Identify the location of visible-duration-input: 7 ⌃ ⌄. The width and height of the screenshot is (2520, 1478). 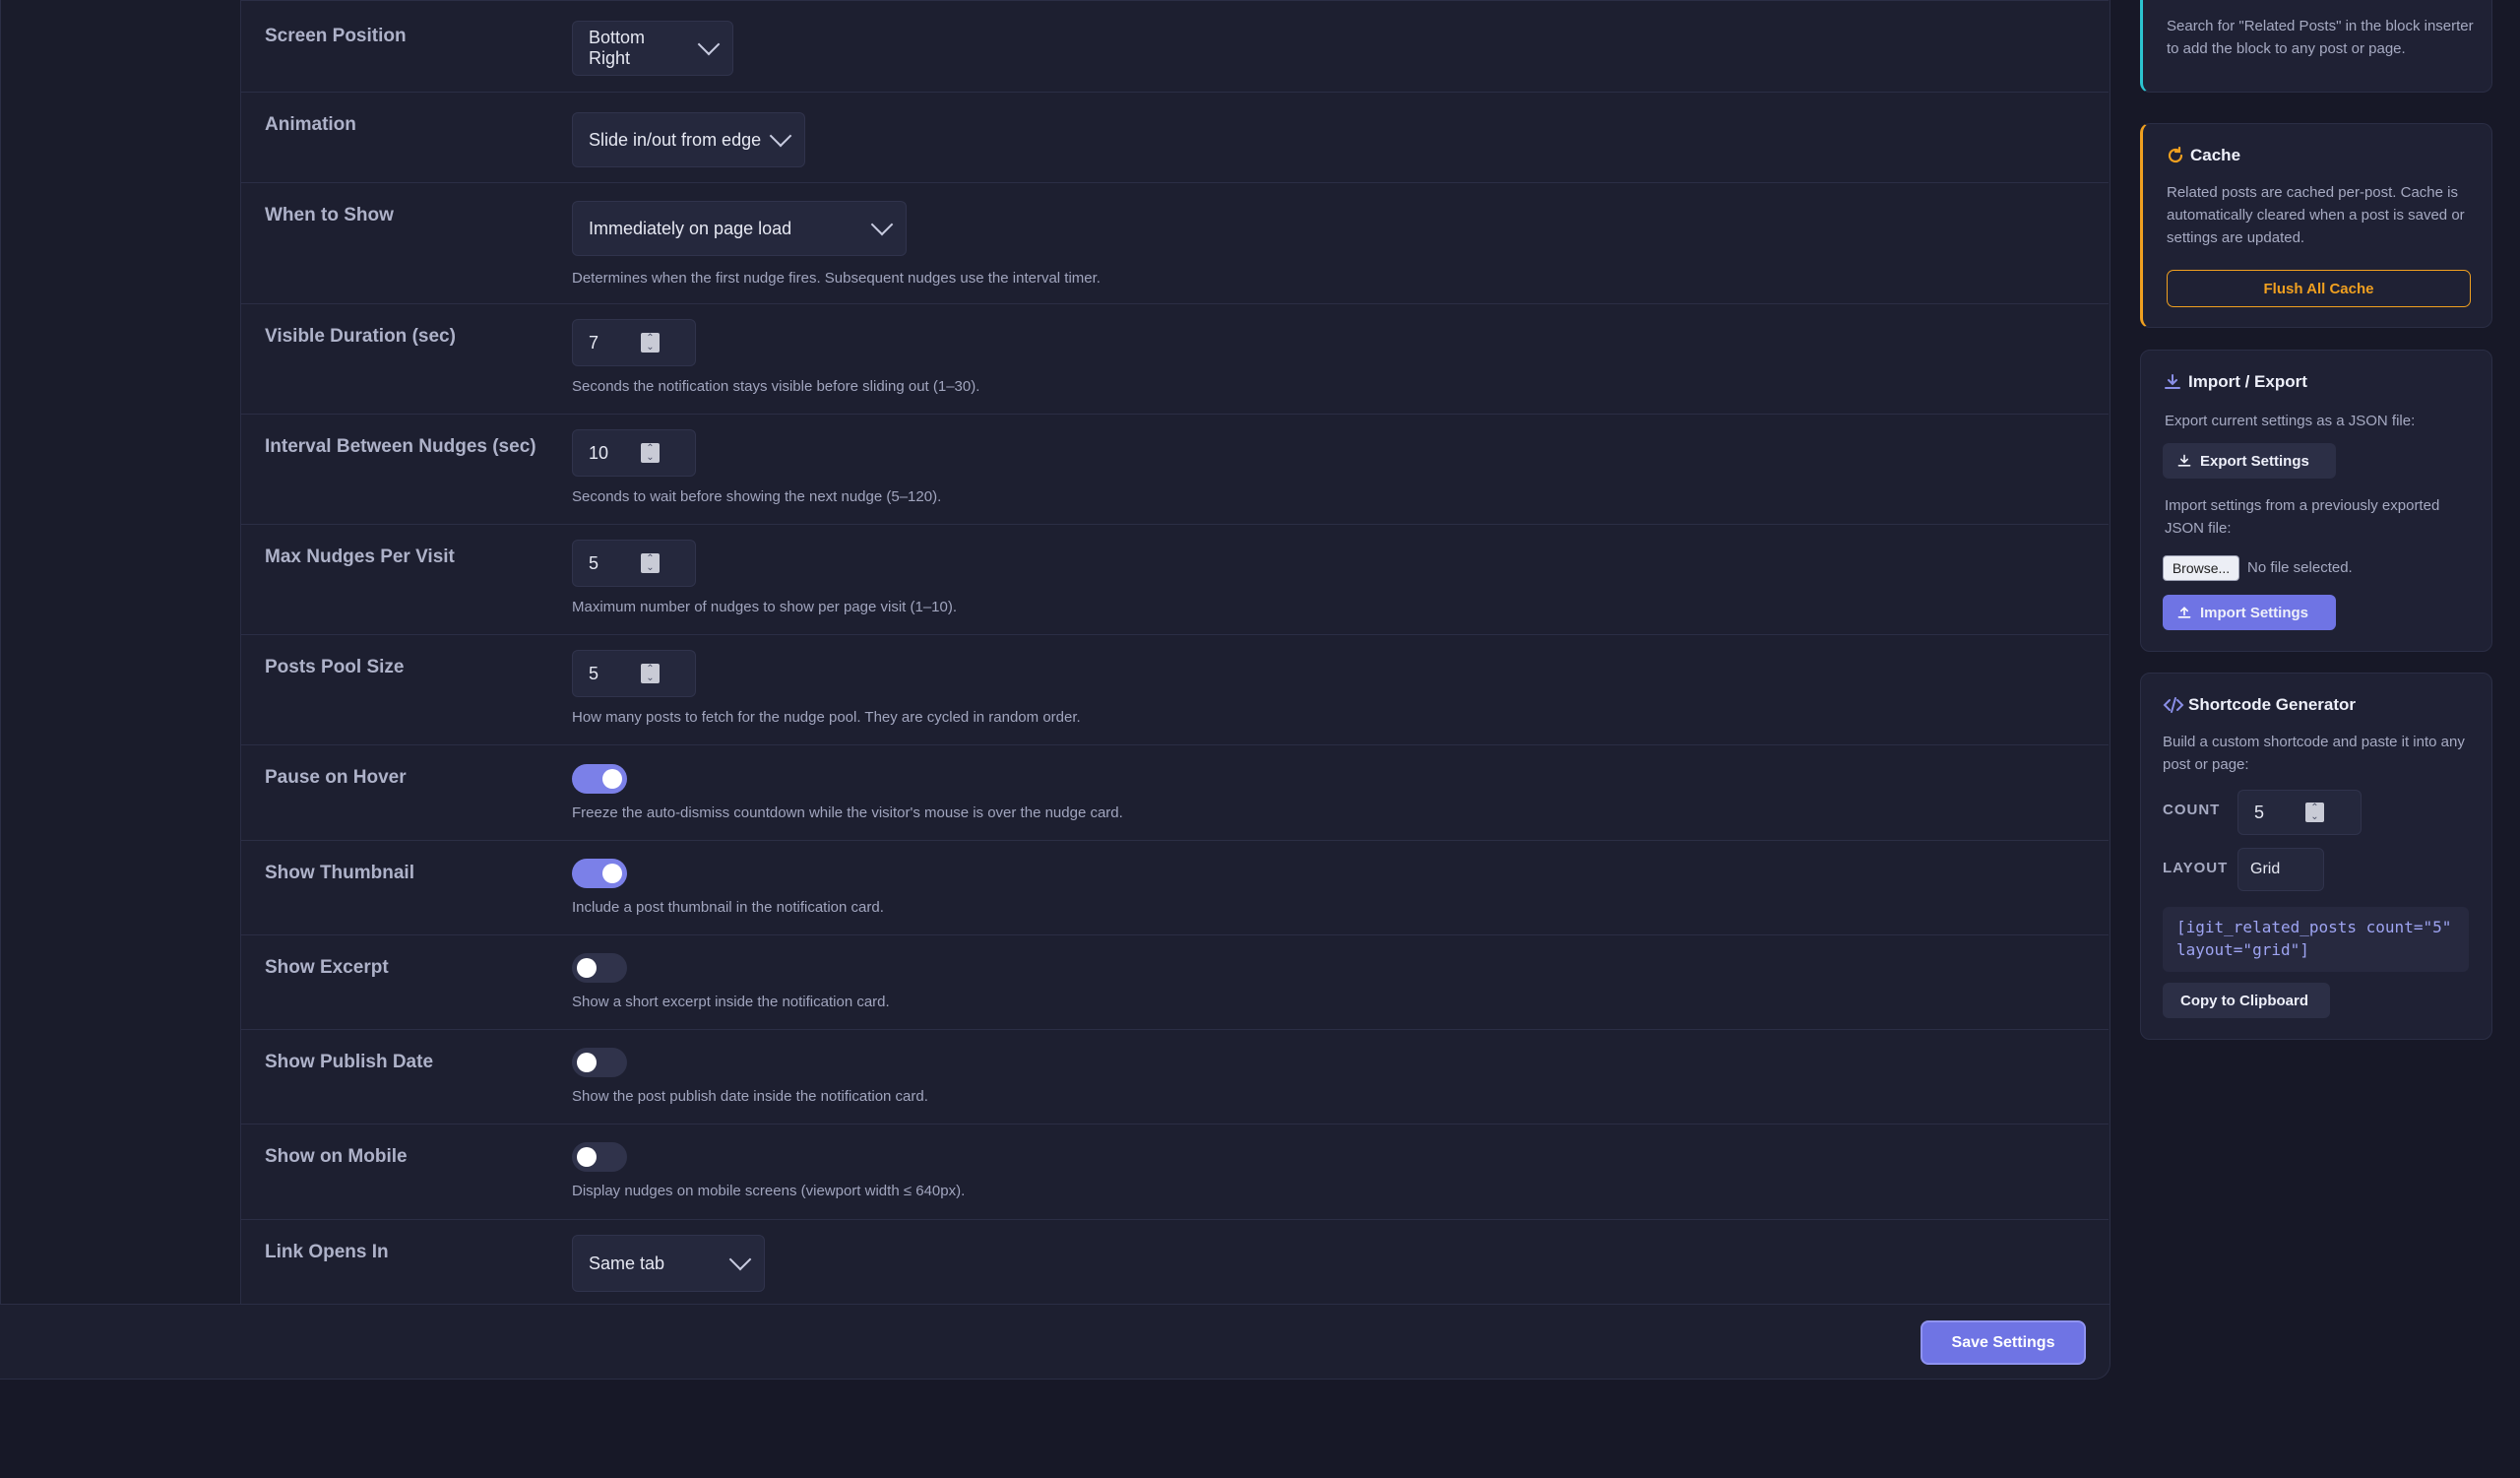
(634, 342).